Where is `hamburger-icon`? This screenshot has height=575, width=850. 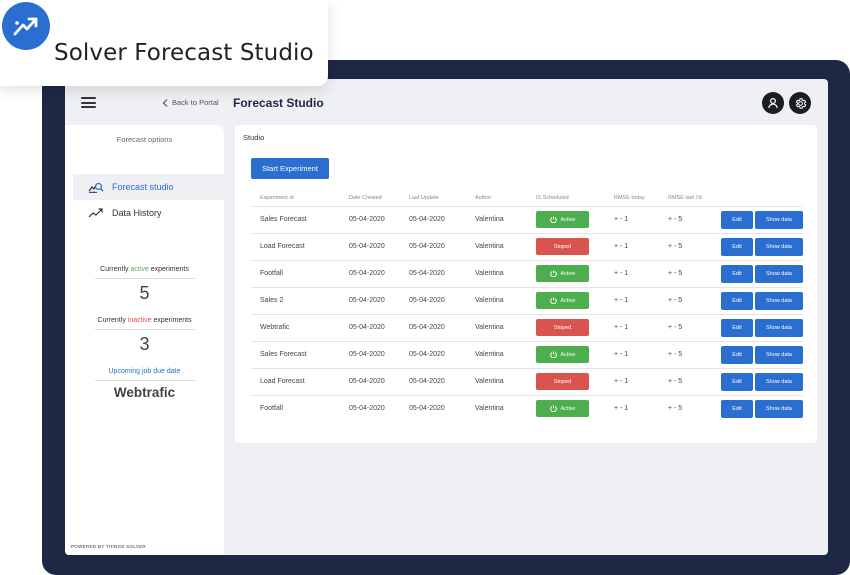
hamburger-icon is located at coordinates (88, 102).